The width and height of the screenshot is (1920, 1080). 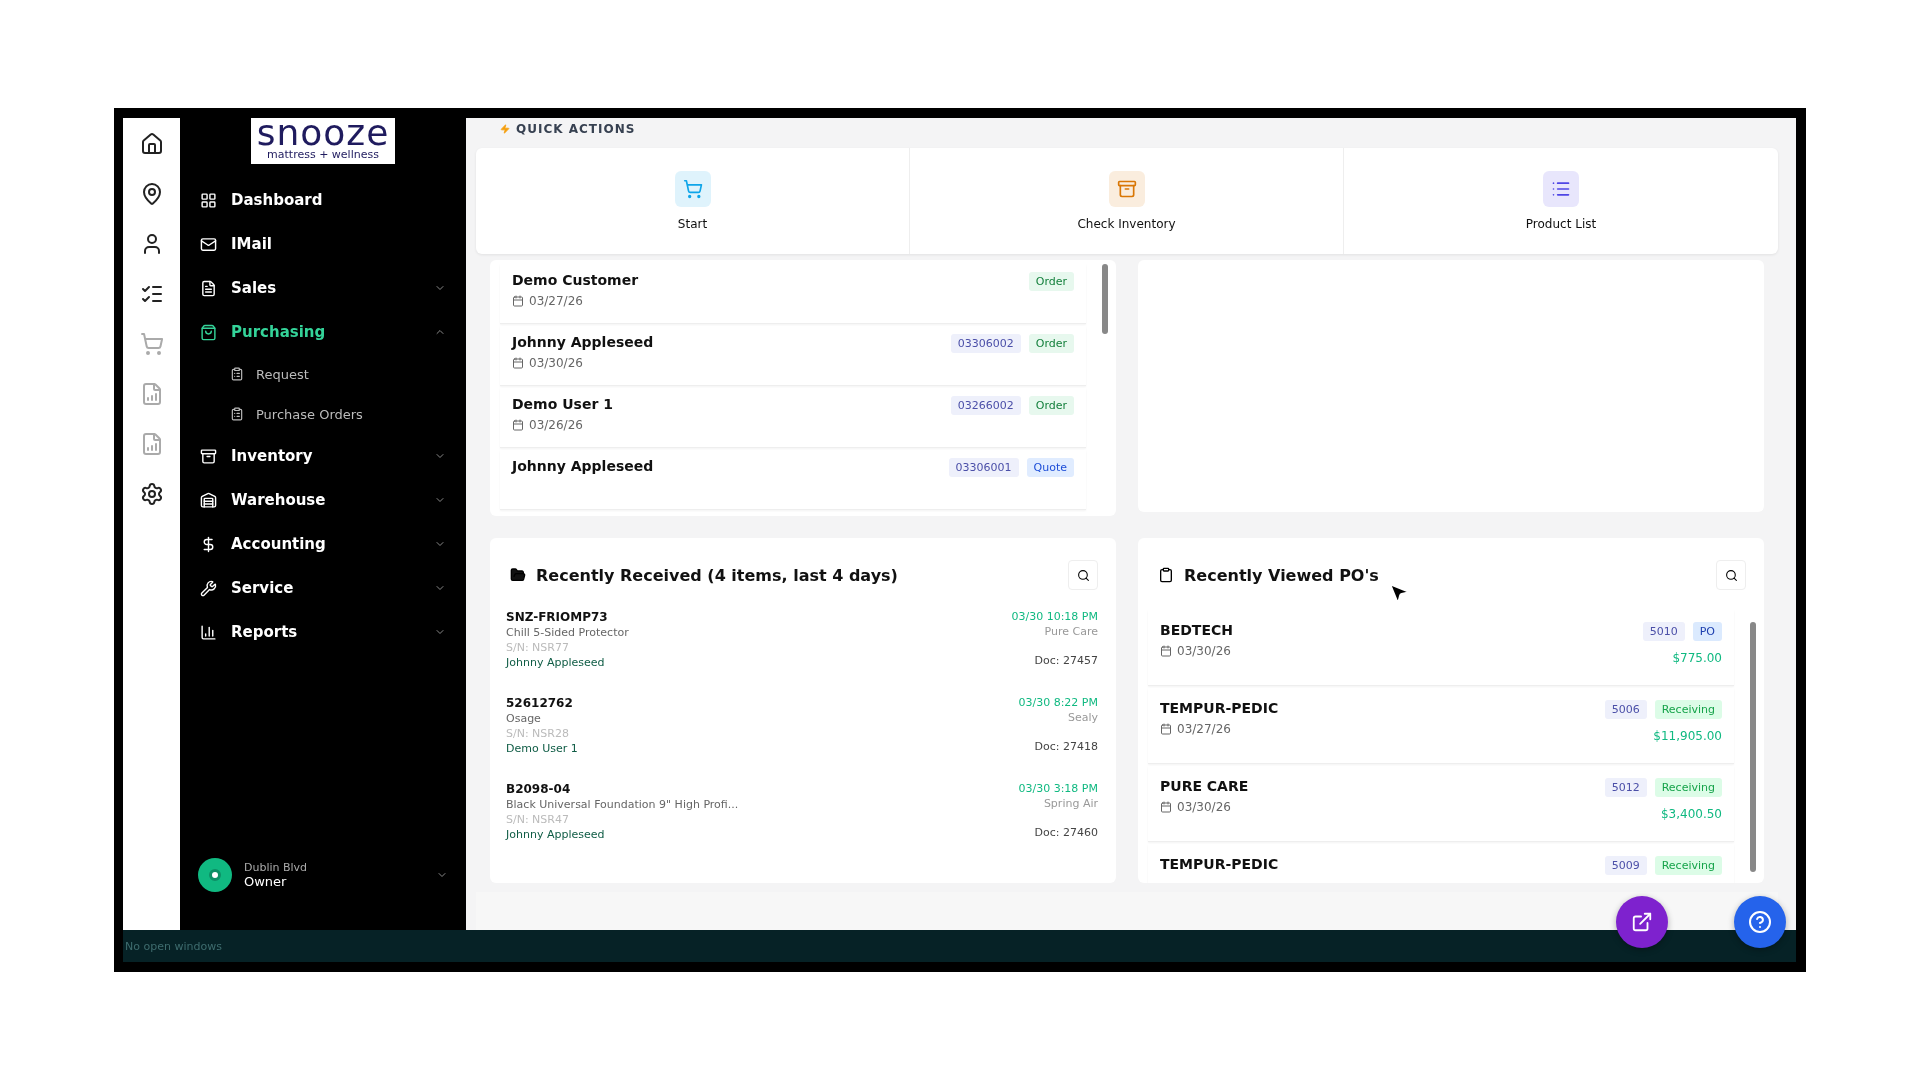 What do you see at coordinates (568, 632) in the screenshot?
I see `item-description: Chill 5-Sided Protector` at bounding box center [568, 632].